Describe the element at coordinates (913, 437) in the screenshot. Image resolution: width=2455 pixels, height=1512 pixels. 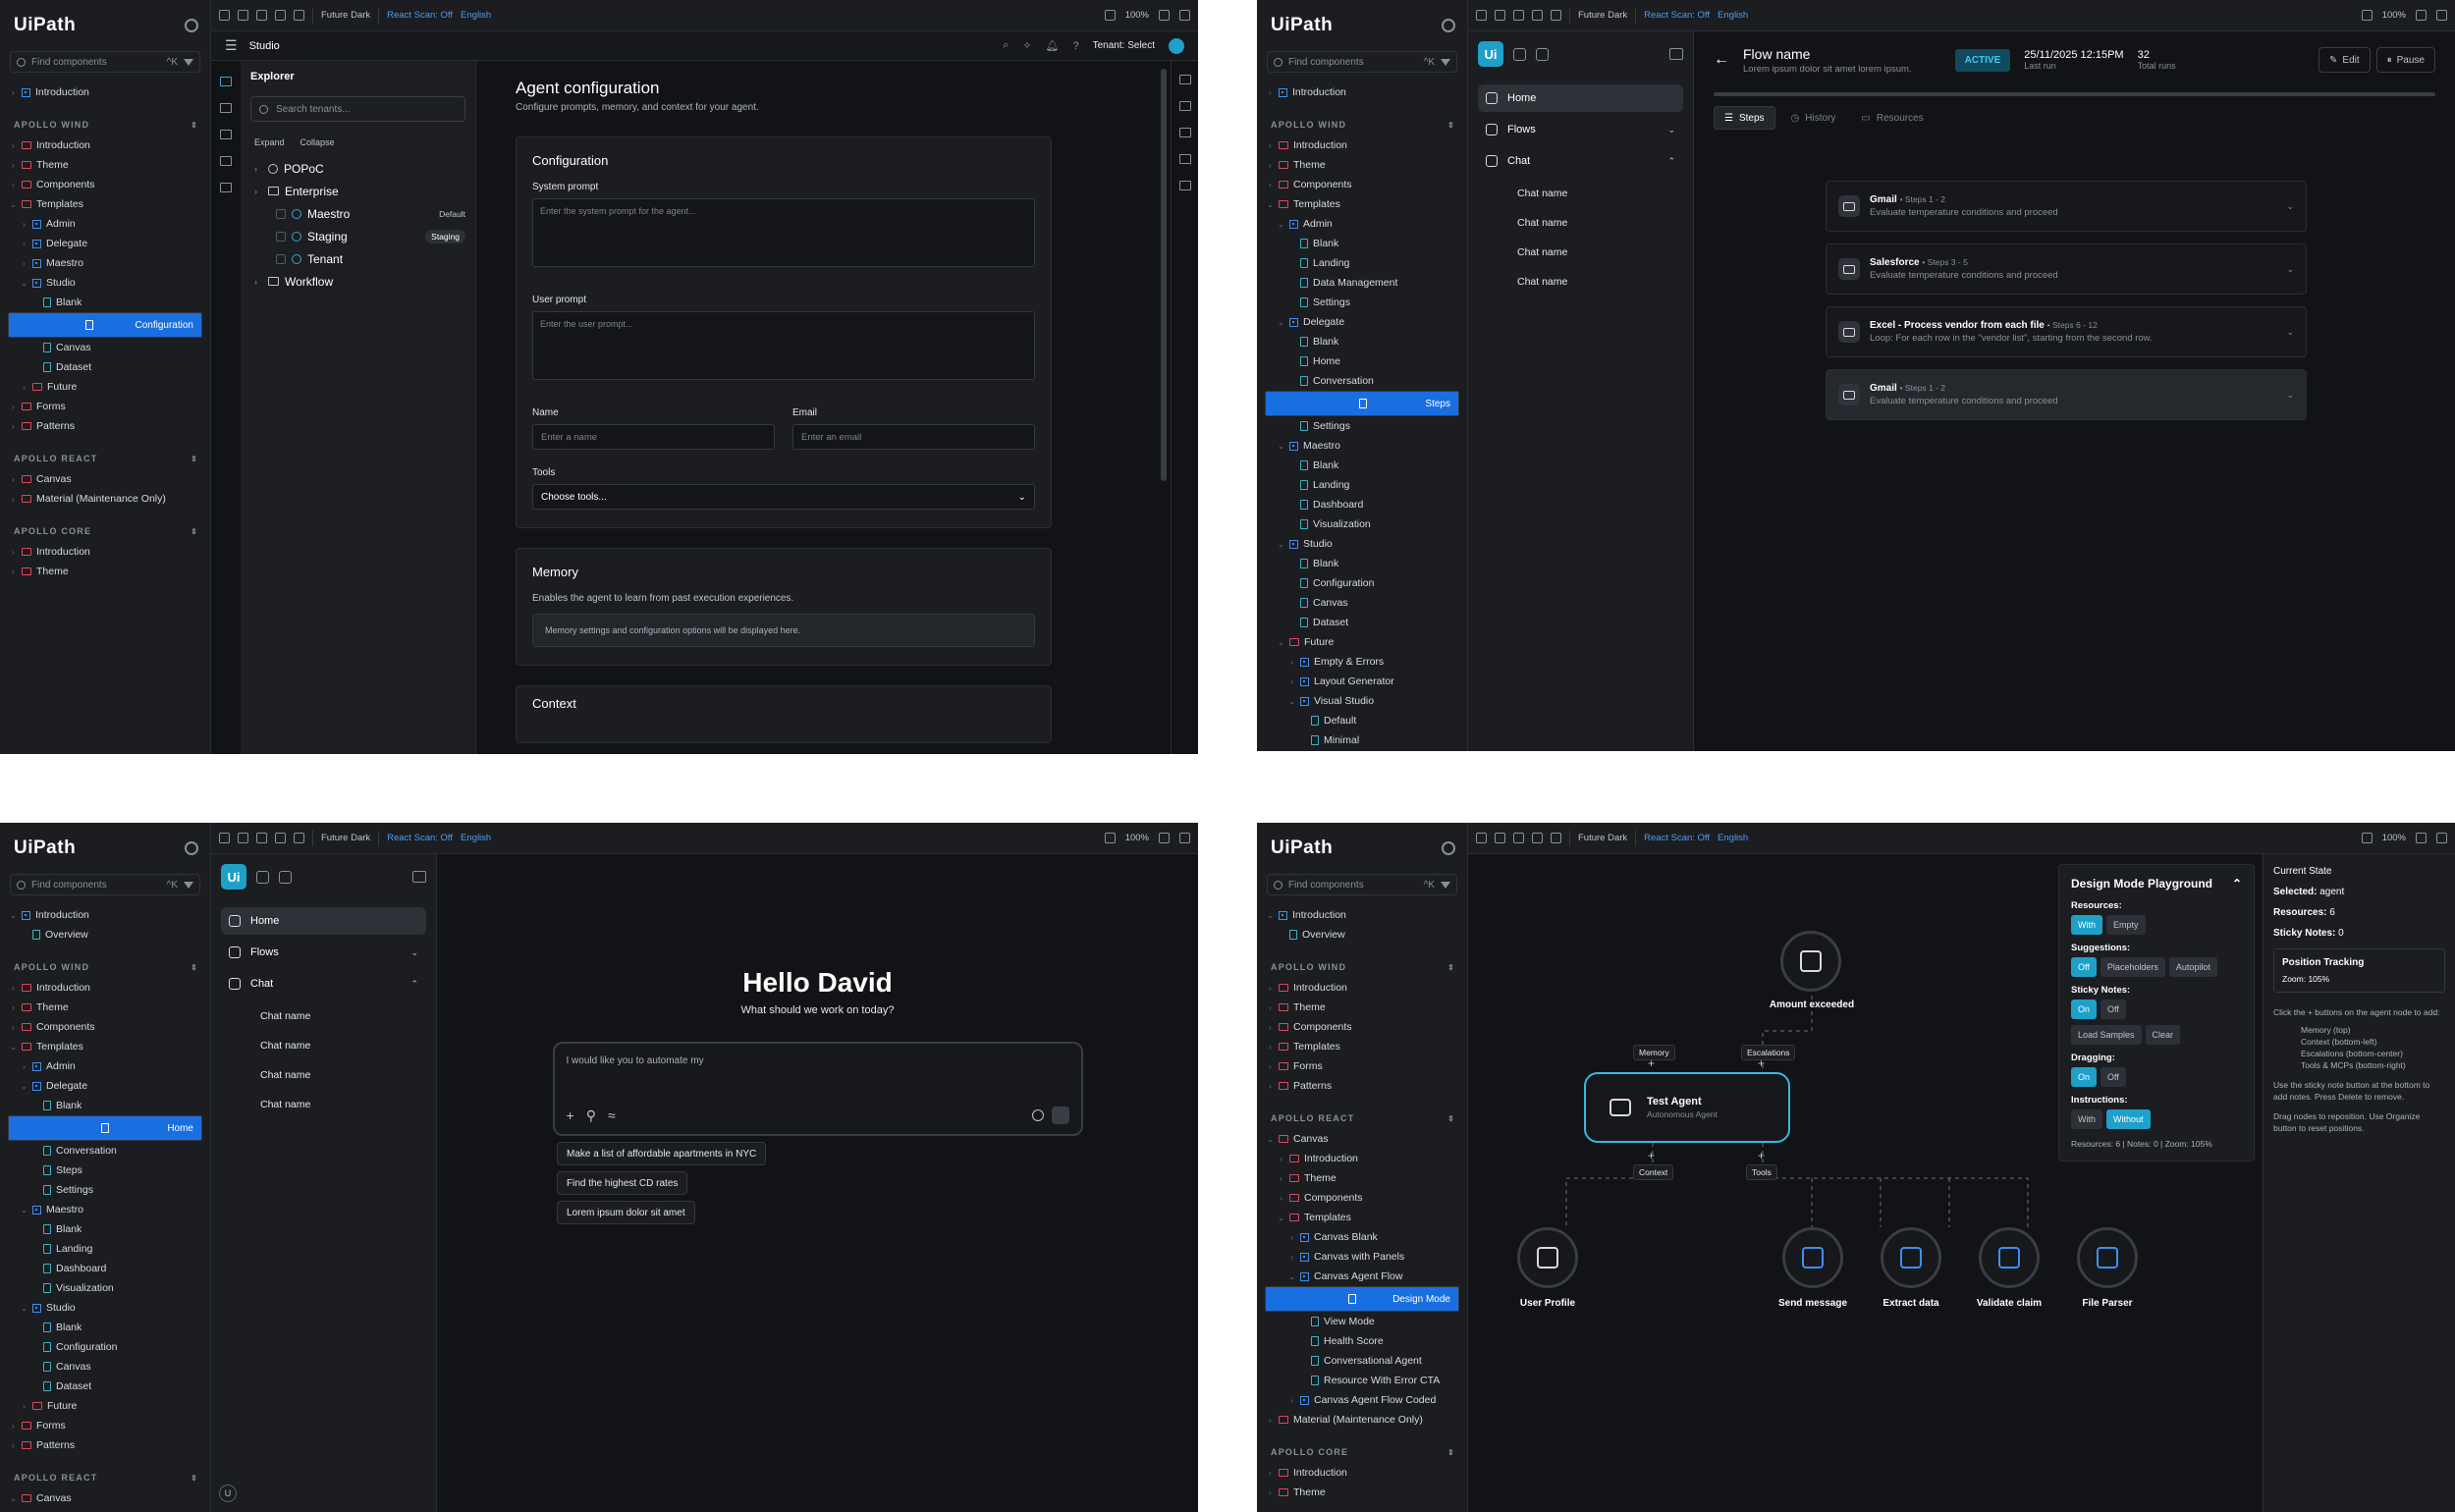
I see `email-input: Enter an email` at that location.